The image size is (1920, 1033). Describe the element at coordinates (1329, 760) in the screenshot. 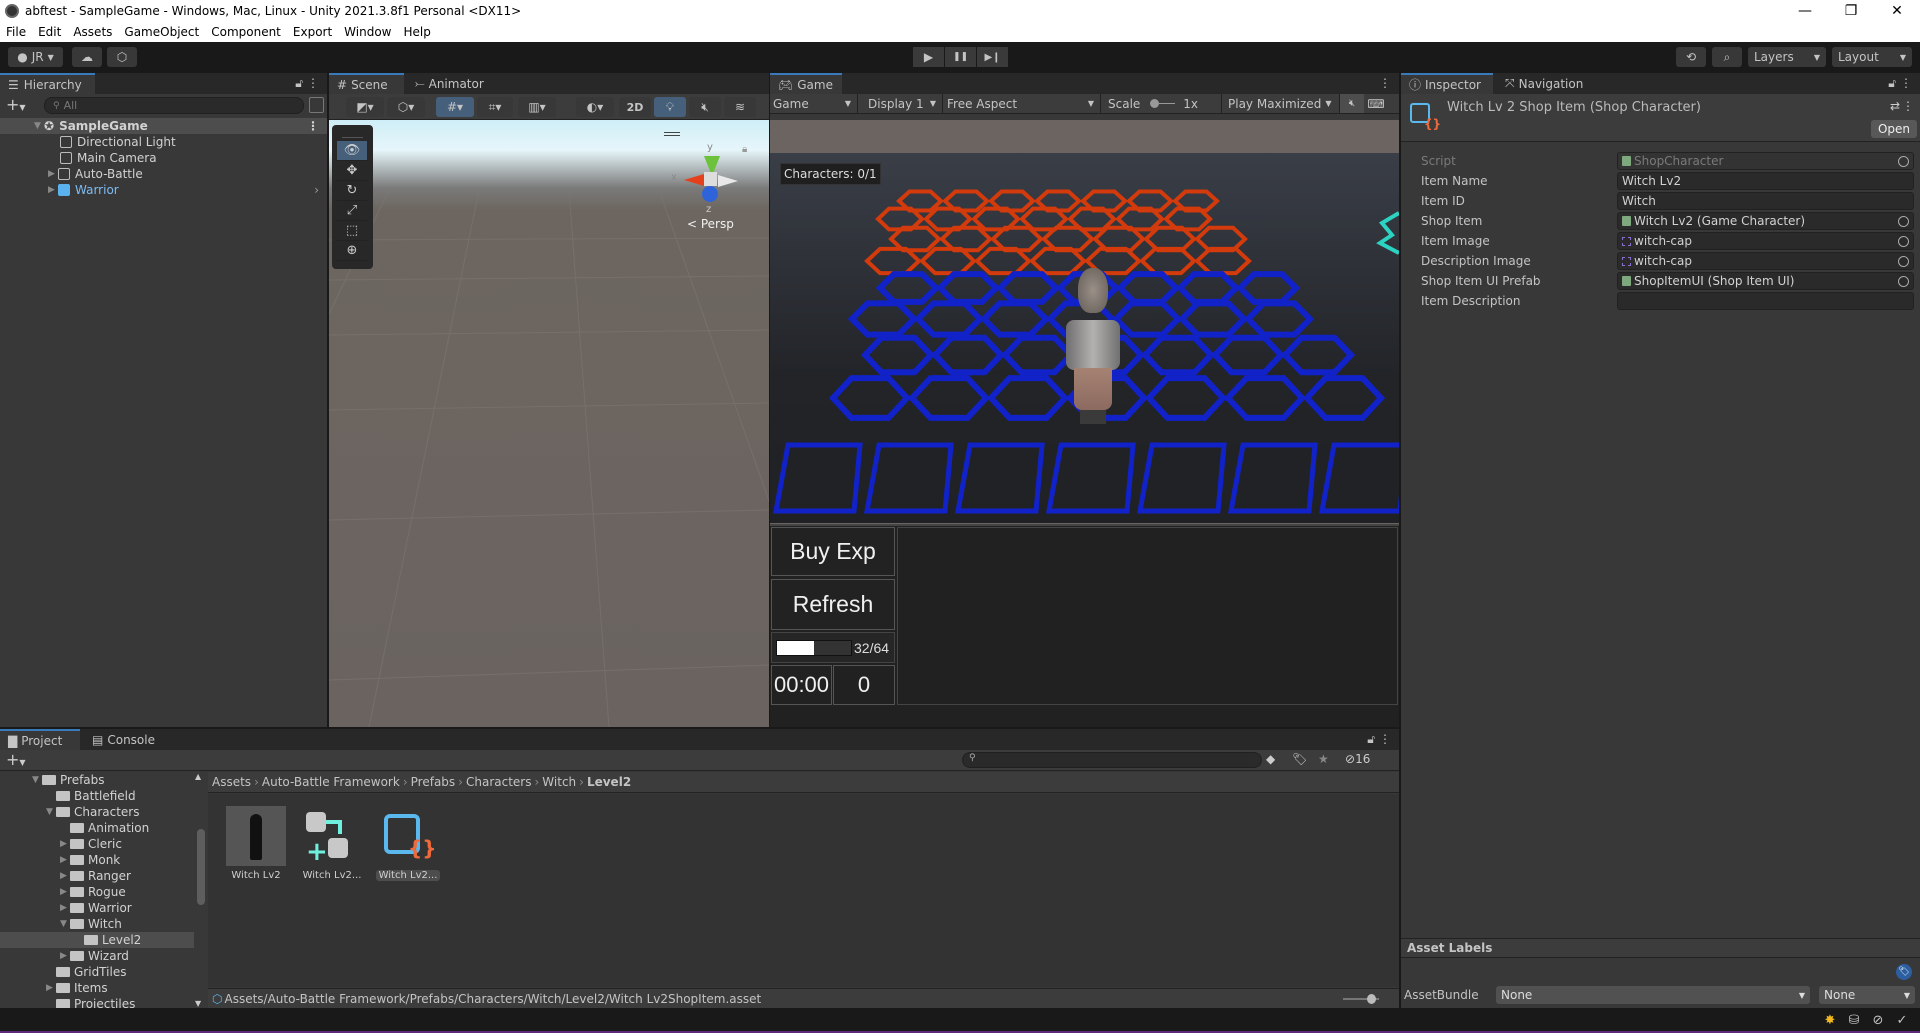

I see `favorites-button: ★` at that location.